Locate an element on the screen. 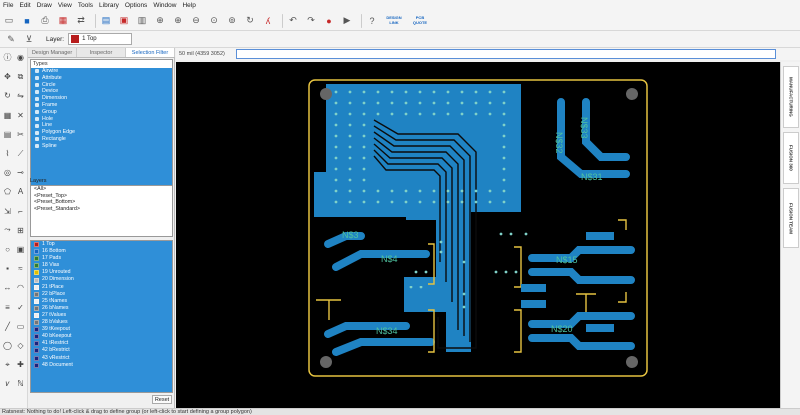  type-item: Rectangle is located at coordinates (101, 139).